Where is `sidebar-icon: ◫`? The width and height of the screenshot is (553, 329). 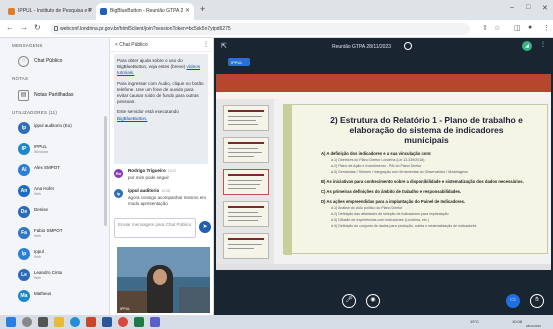 sidebar-icon: ◫ is located at coordinates (517, 28).